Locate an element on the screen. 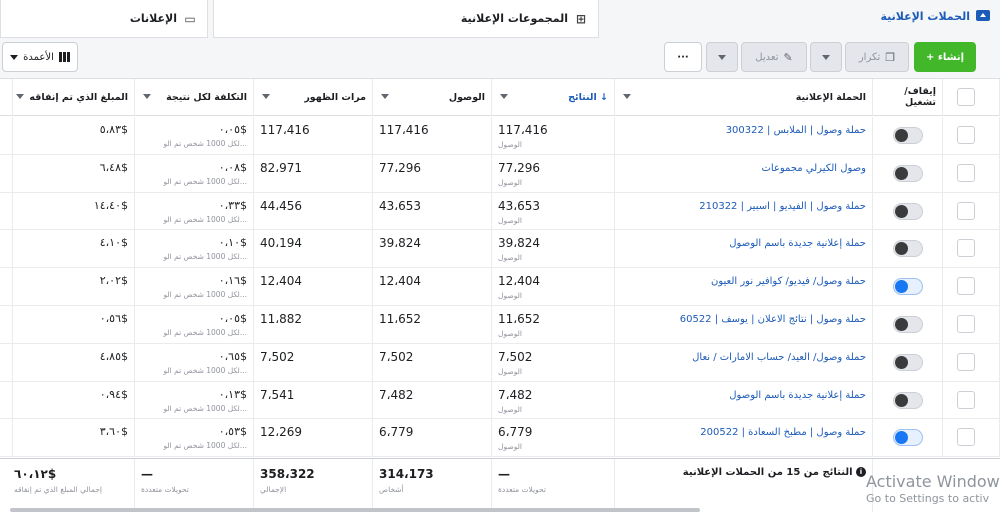 Image resolution: width=1000 pixels, height=512 pixels. footer-cost-value: — is located at coordinates (147, 474).